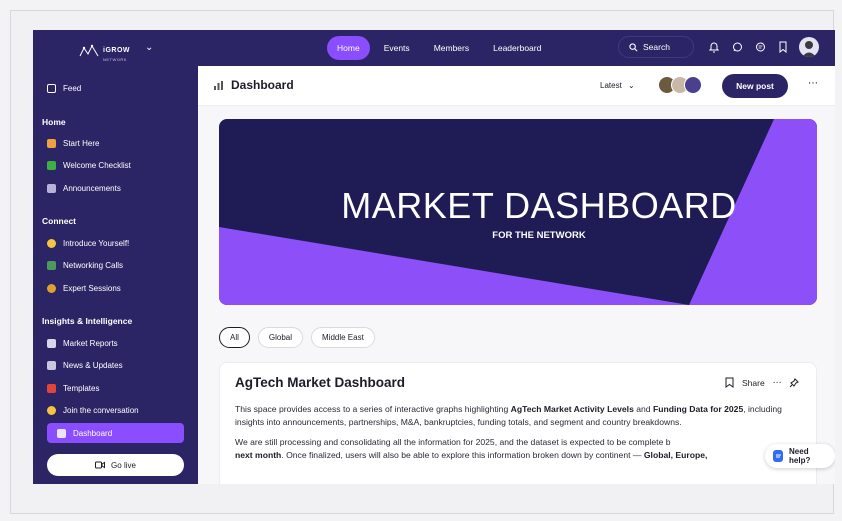 This screenshot has height=521, width=842. What do you see at coordinates (280, 337) in the screenshot?
I see `filter-global: Global` at bounding box center [280, 337].